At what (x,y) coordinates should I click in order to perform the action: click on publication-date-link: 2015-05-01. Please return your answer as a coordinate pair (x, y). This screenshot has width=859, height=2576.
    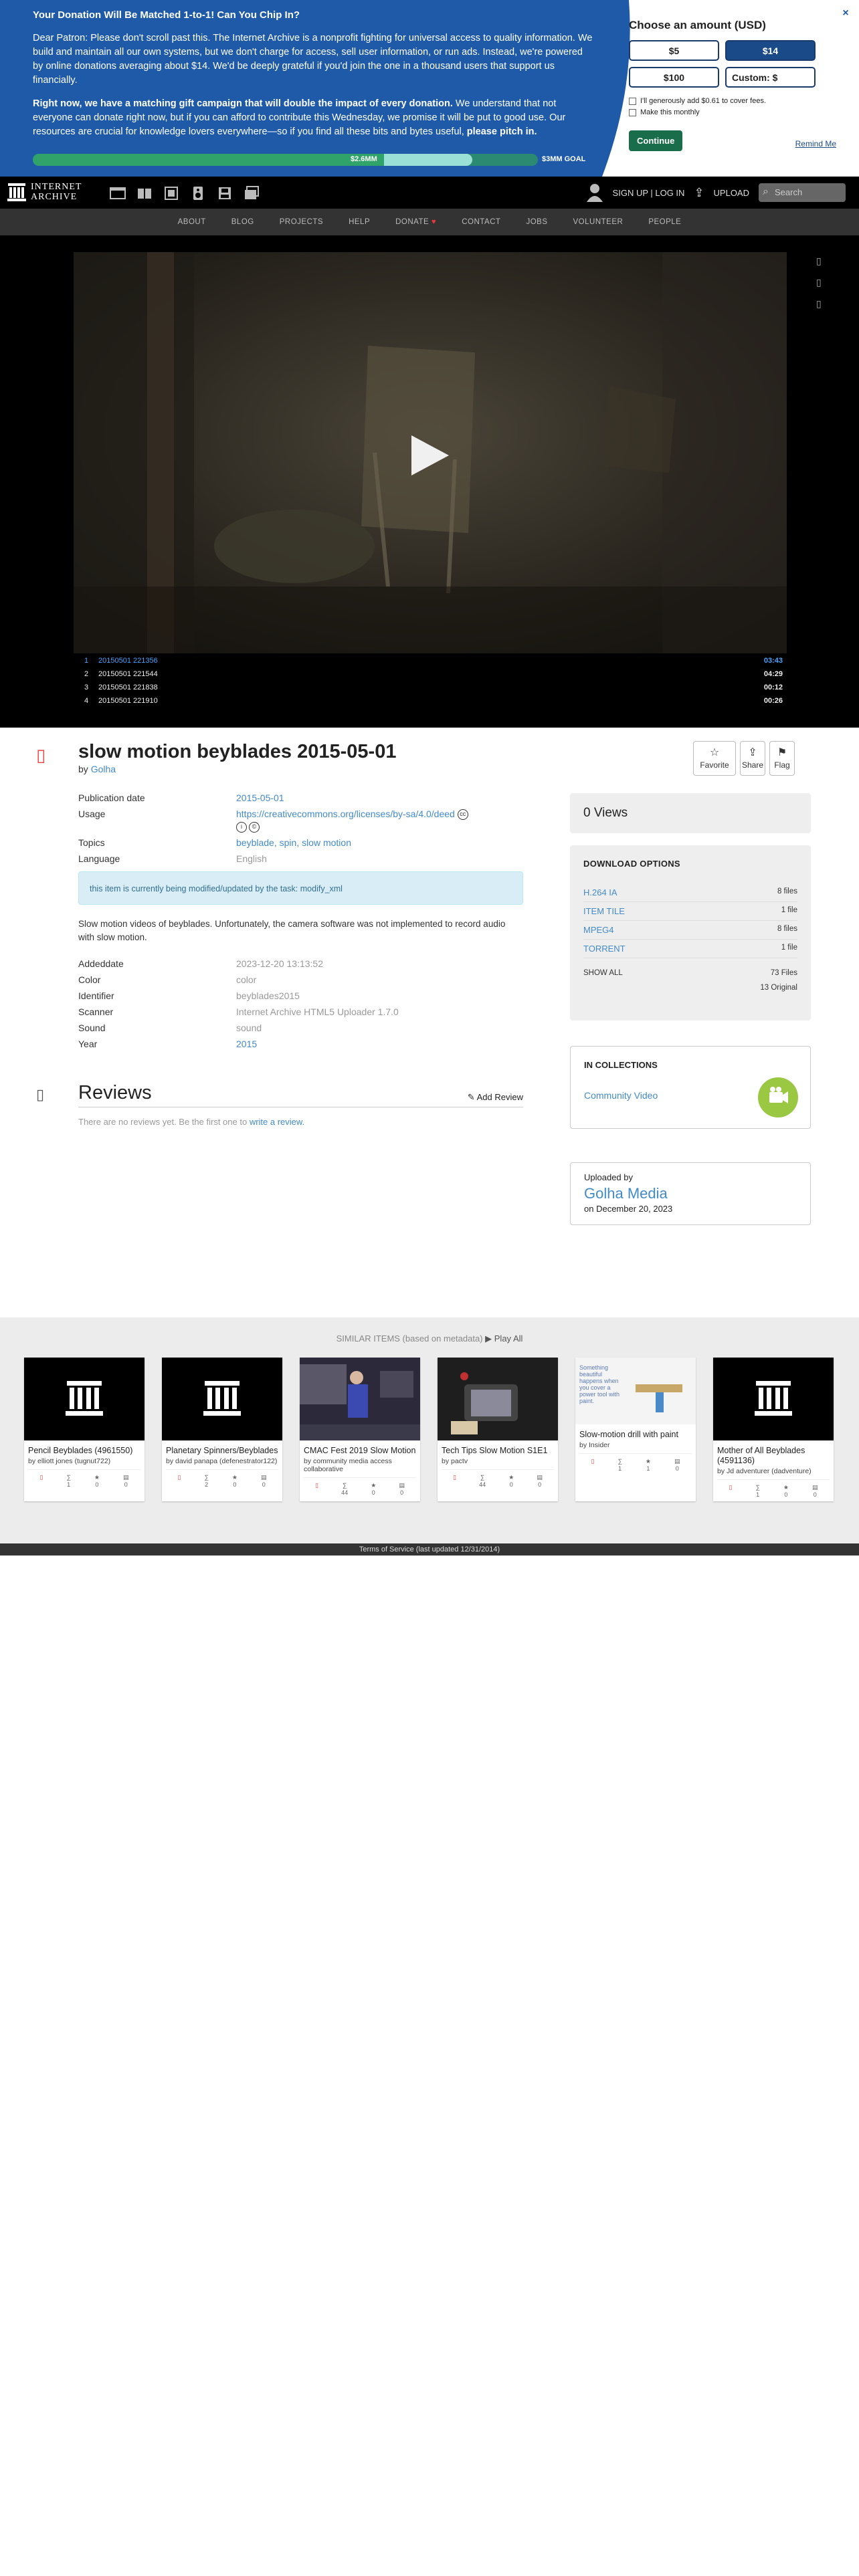
    Looking at the image, I should click on (260, 797).